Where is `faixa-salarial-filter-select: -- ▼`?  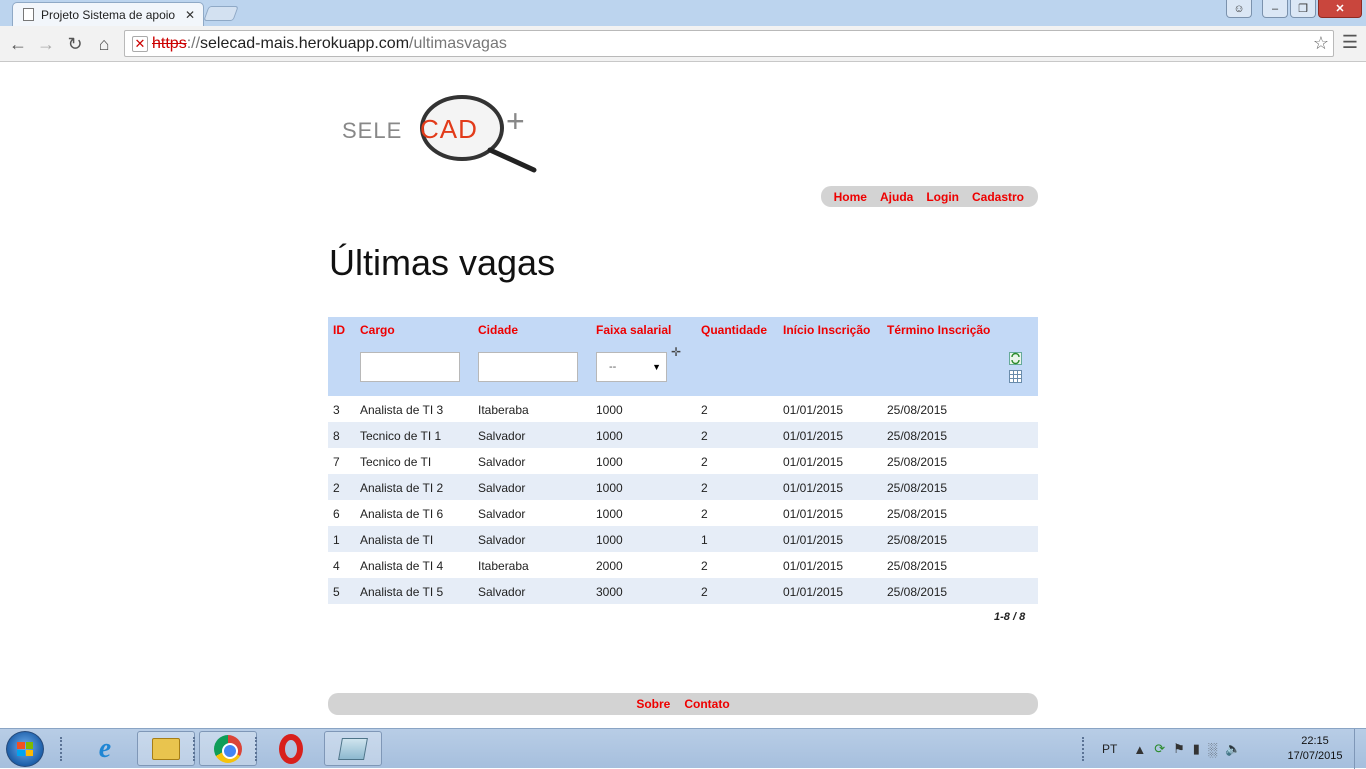 faixa-salarial-filter-select: -- ▼ is located at coordinates (631, 367).